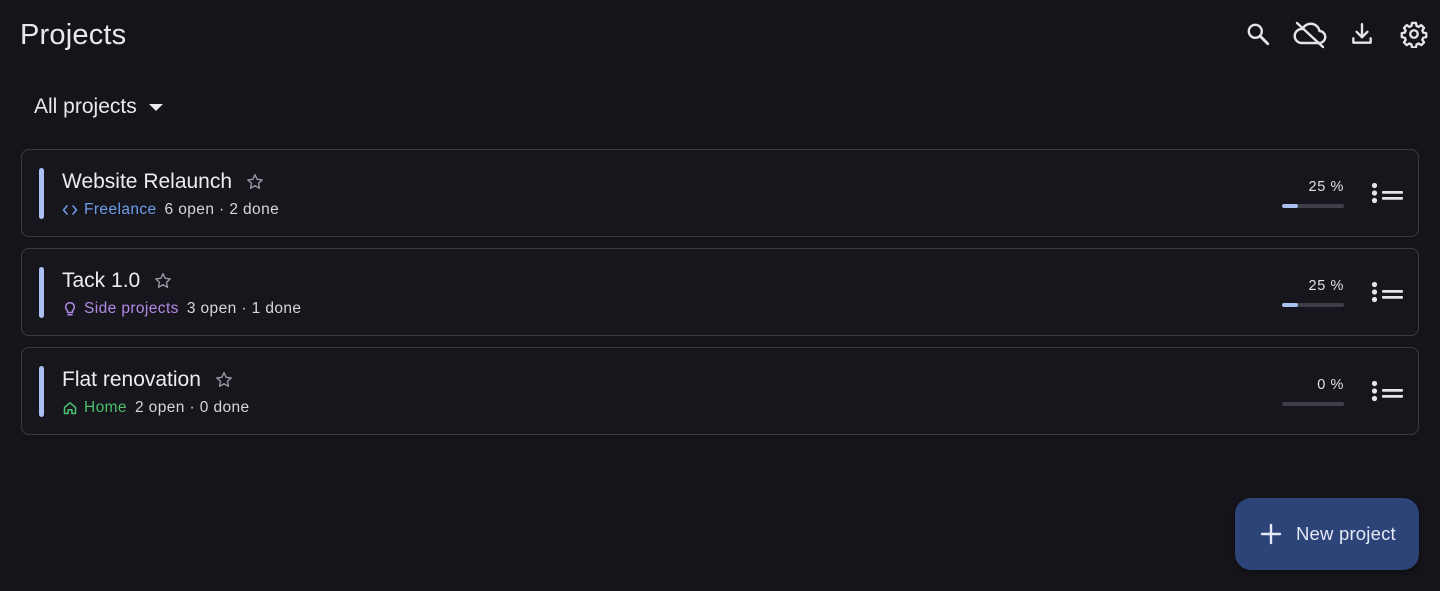 This screenshot has width=1440, height=591. I want to click on filter-selected-label: All projects, so click(85, 106).